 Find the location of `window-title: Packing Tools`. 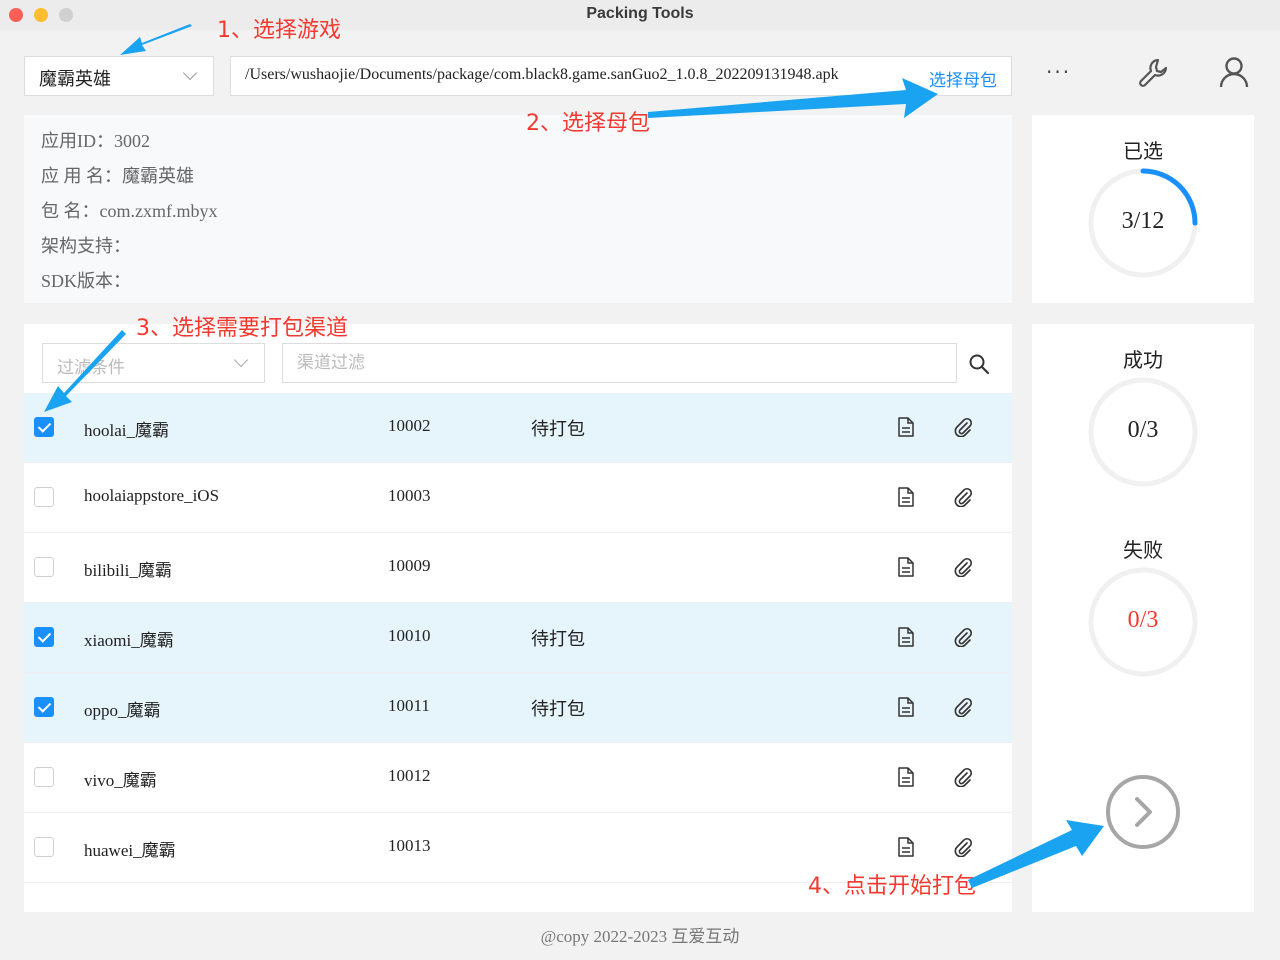

window-title: Packing Tools is located at coordinates (640, 13).